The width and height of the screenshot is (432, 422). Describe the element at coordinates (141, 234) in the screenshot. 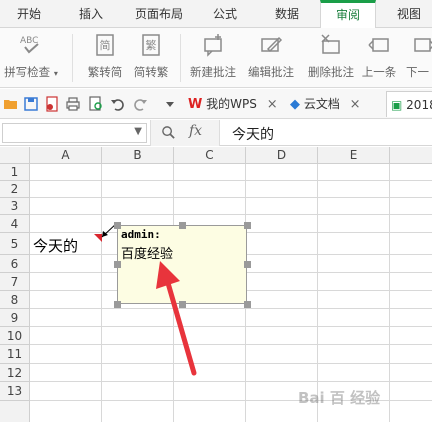

I see `comment-author: admin:` at that location.